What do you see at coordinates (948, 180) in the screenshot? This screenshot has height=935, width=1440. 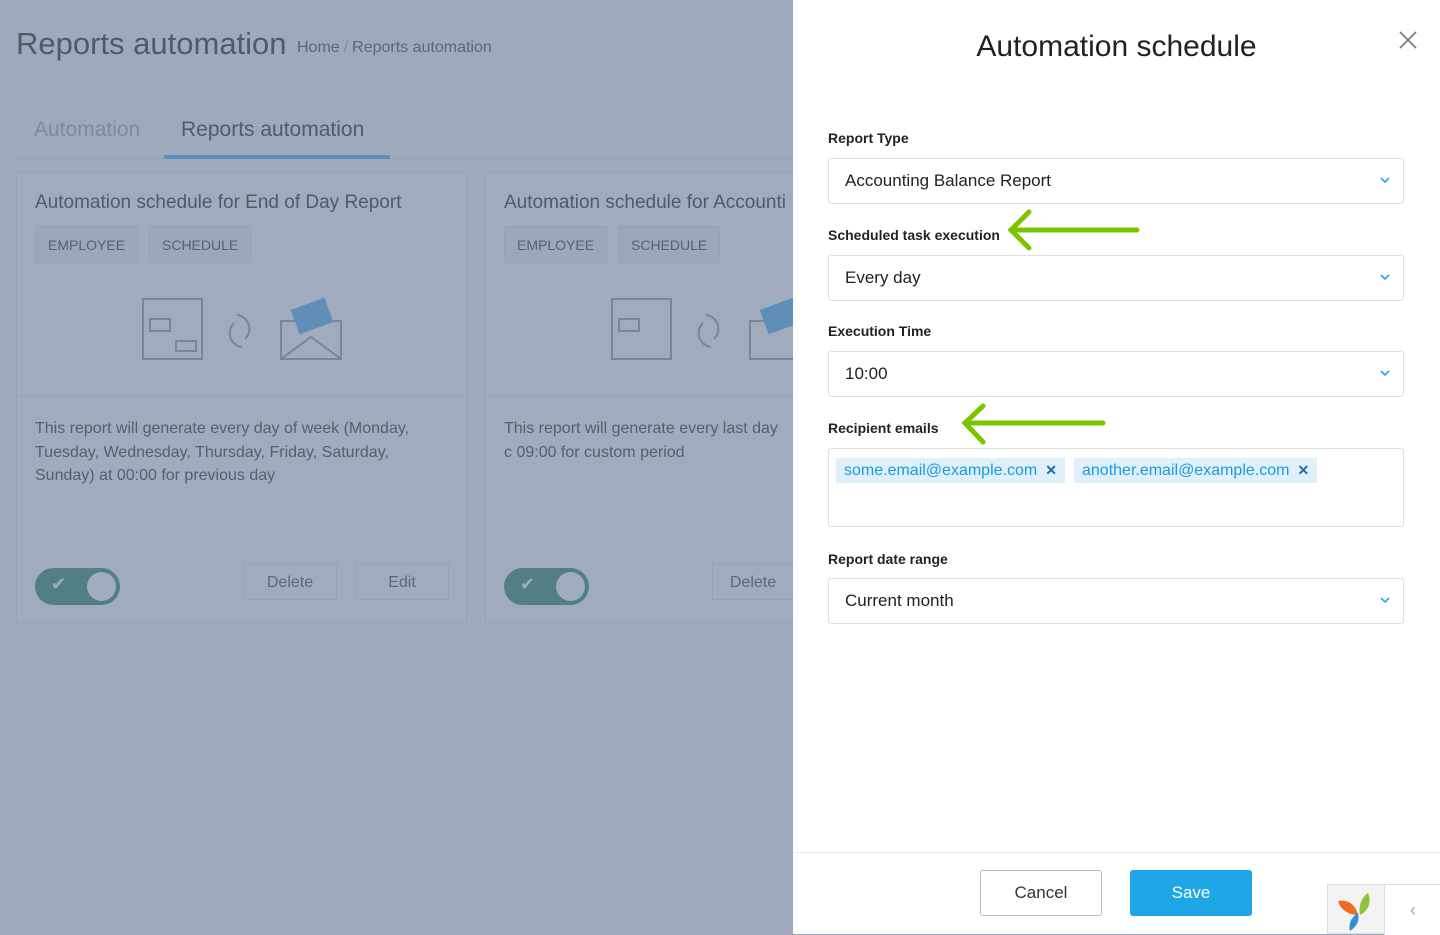 I see `report-type-value: Accounting Balance Report` at bounding box center [948, 180].